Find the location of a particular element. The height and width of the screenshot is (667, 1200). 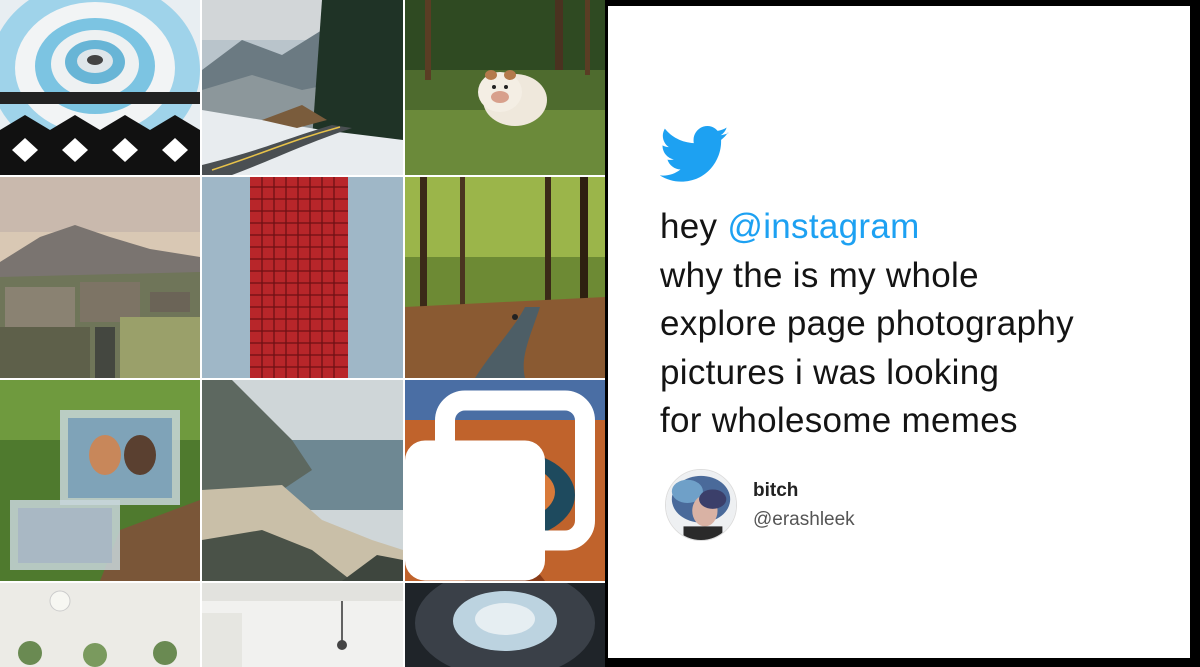

forest-stream-image is located at coordinates (505, 277).